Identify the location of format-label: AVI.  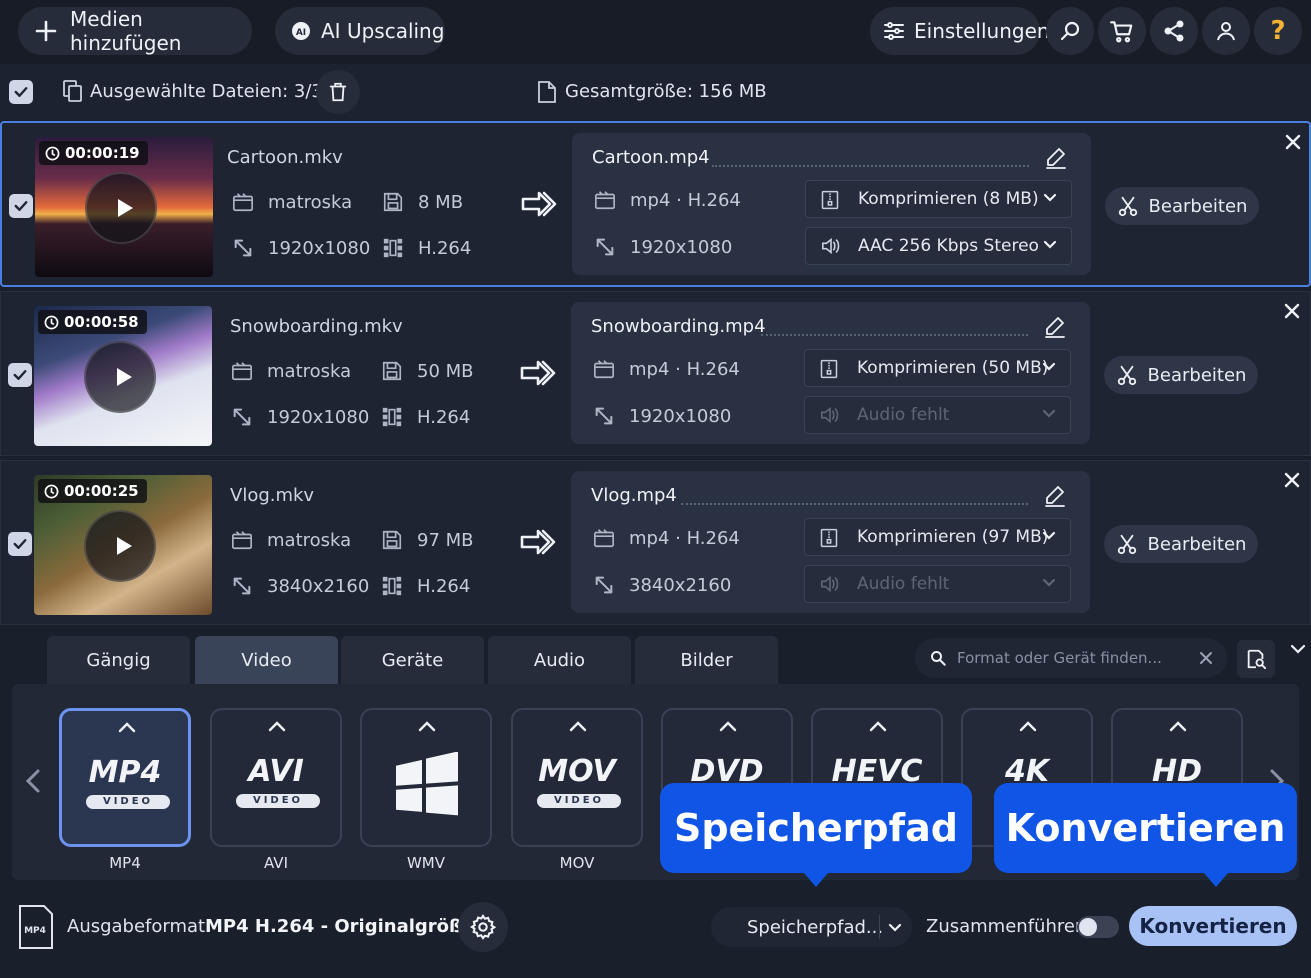
(276, 863).